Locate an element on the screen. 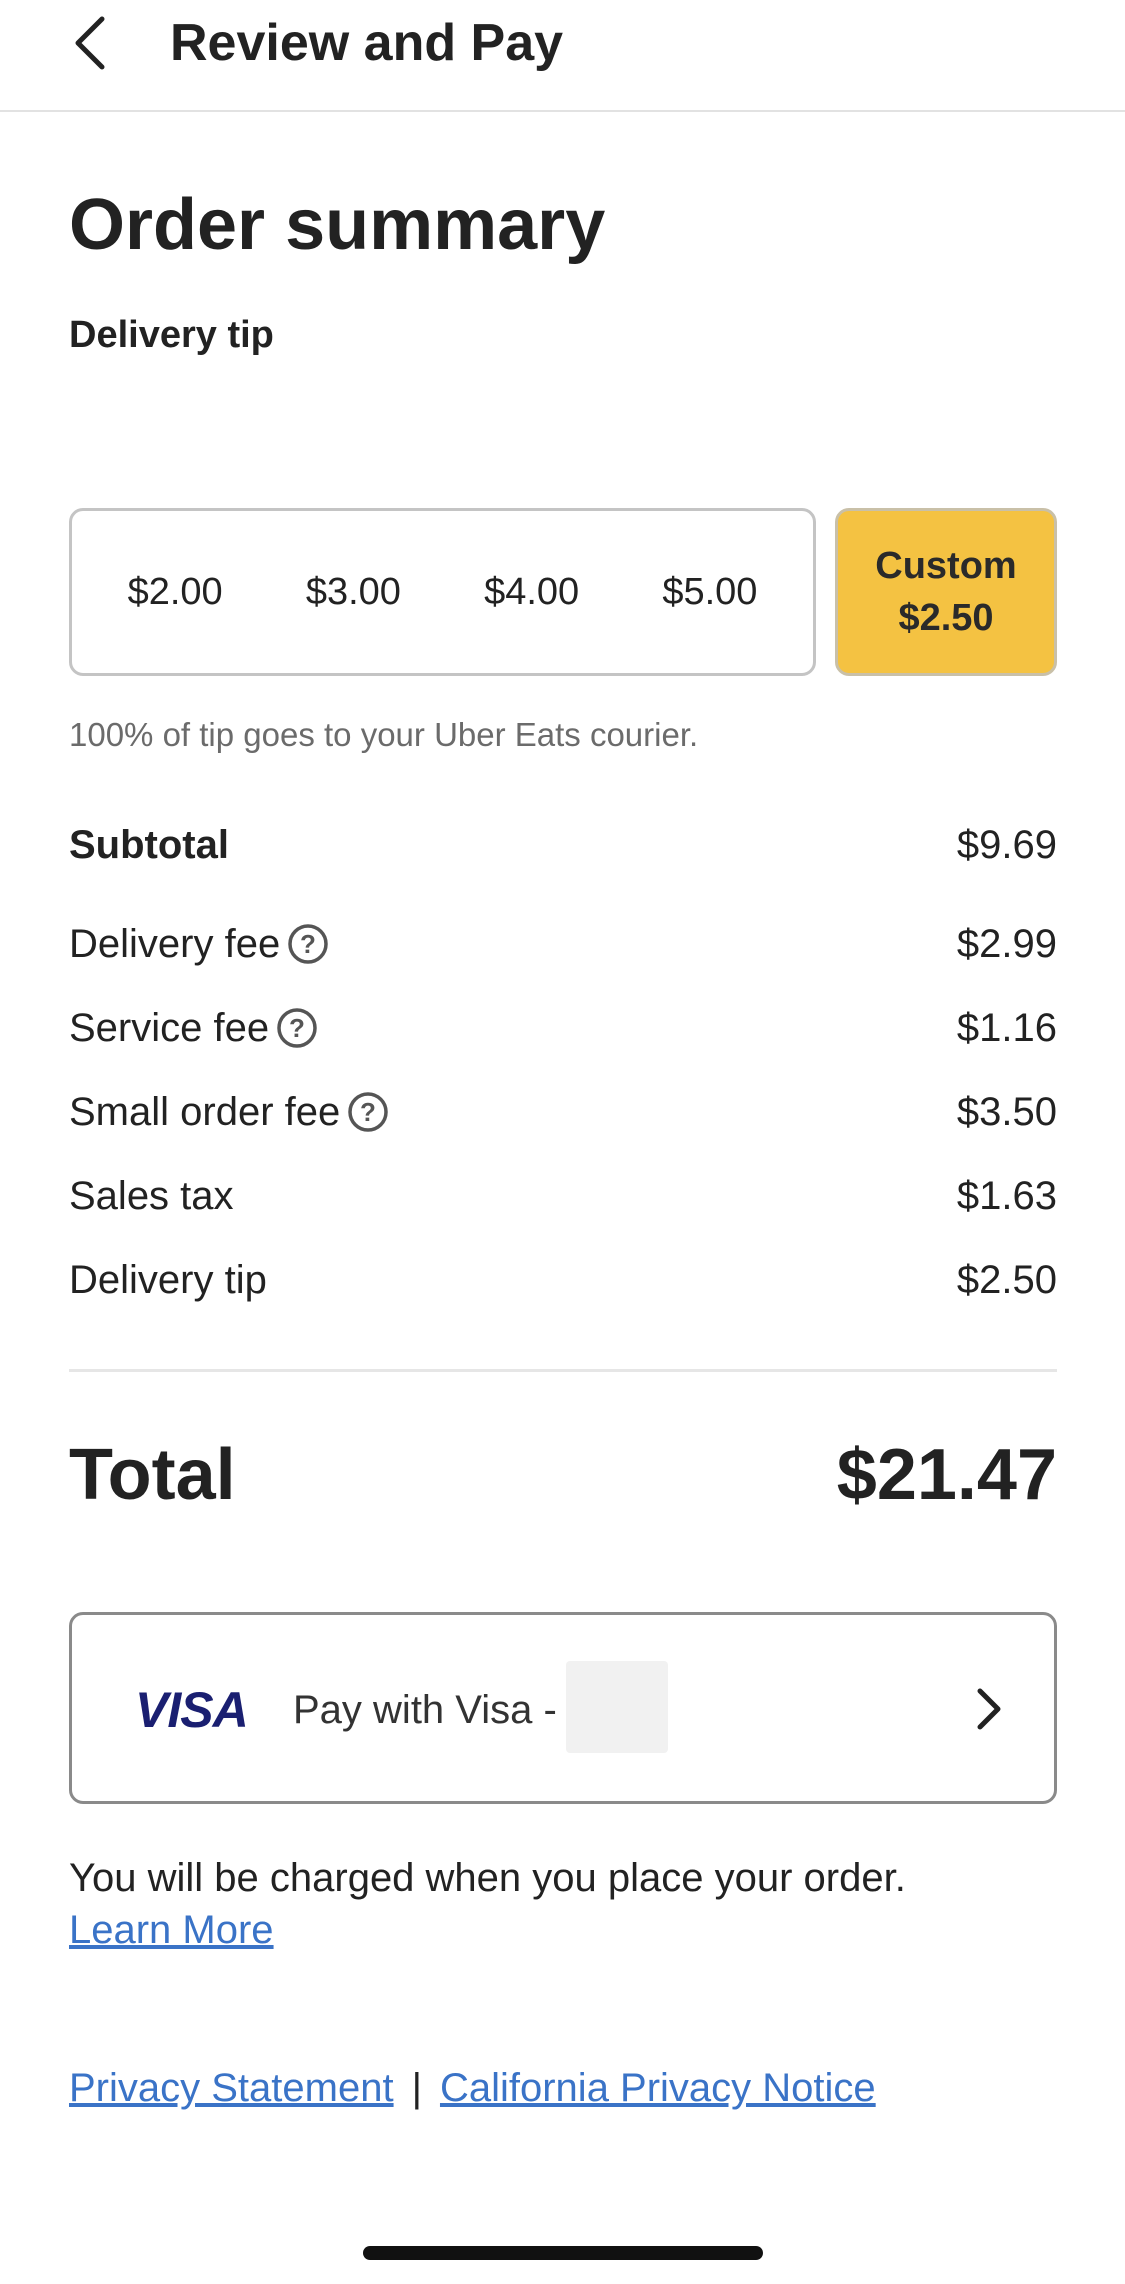 Image resolution: width=1125 pixels, height=2284 pixels. delivery-fee-row: Delivery fee ? $2.99 is located at coordinates (563, 944).